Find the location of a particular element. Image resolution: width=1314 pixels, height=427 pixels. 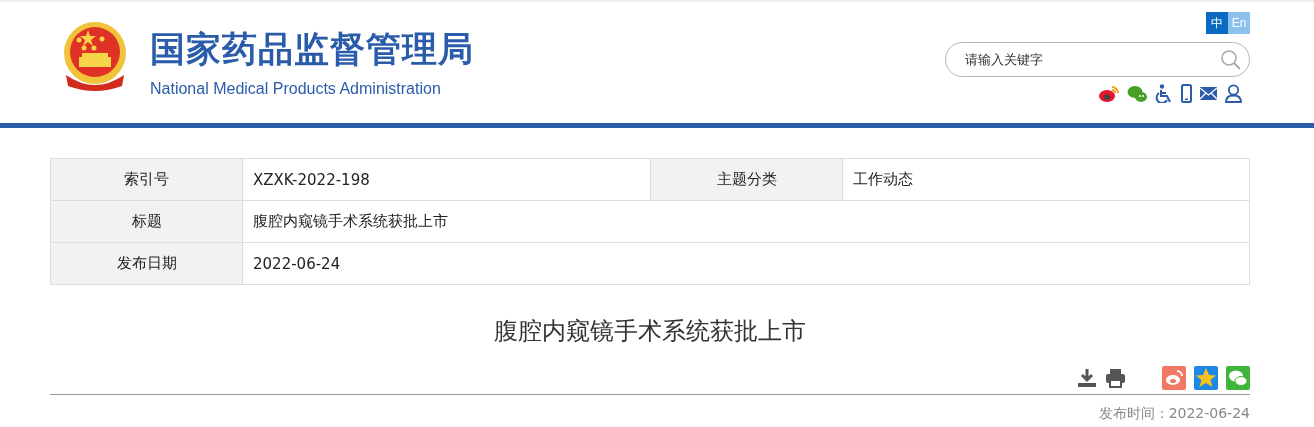

wechat-icon is located at coordinates (1137, 93).